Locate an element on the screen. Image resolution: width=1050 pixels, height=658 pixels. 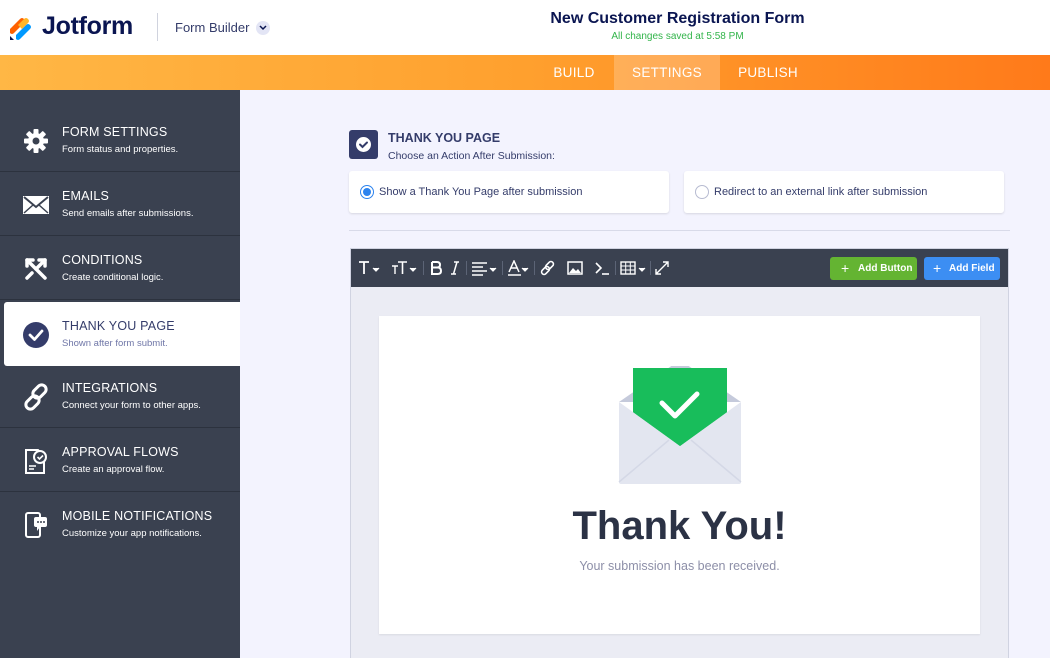
divider is located at coordinates (679, 230).